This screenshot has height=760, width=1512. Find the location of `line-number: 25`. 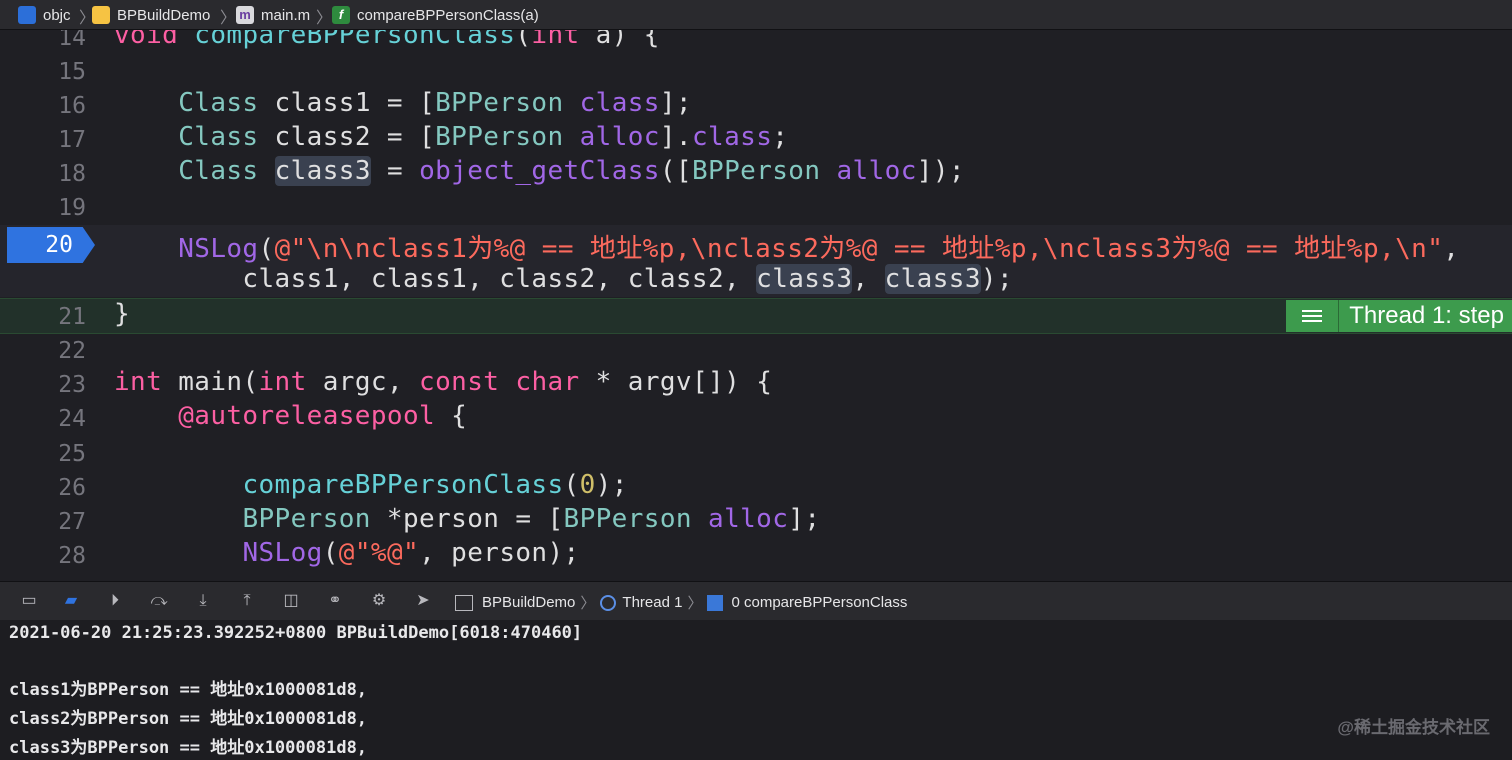

line-number: 25 is located at coordinates (72, 454).